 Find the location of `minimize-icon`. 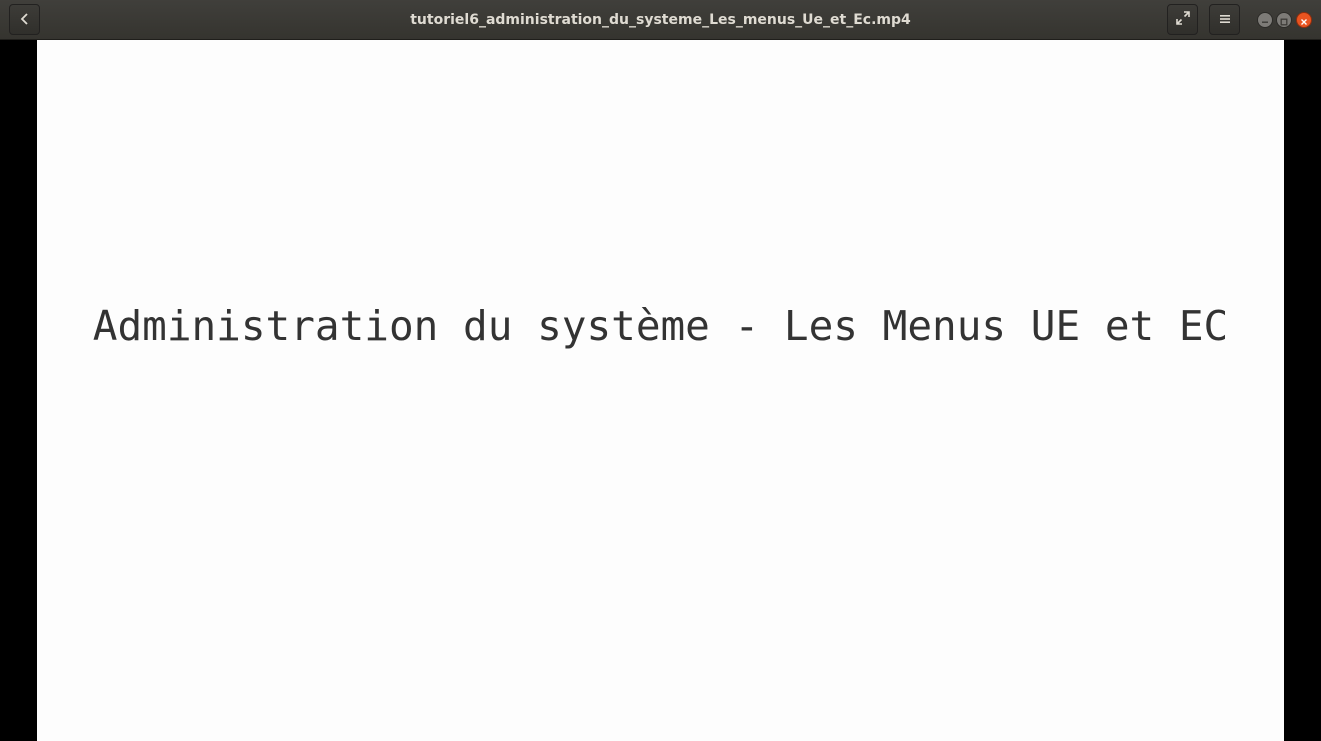

minimize-icon is located at coordinates (1265, 20).